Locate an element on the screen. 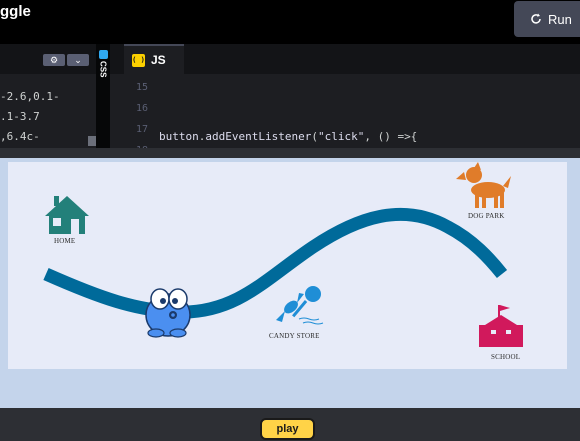  line-number: 16 is located at coordinates (141, 108).